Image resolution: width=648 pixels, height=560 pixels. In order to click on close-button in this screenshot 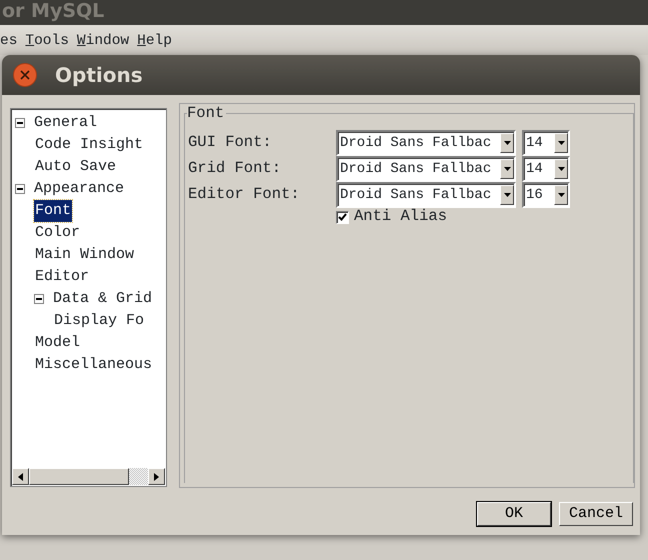, I will do `click(25, 75)`.